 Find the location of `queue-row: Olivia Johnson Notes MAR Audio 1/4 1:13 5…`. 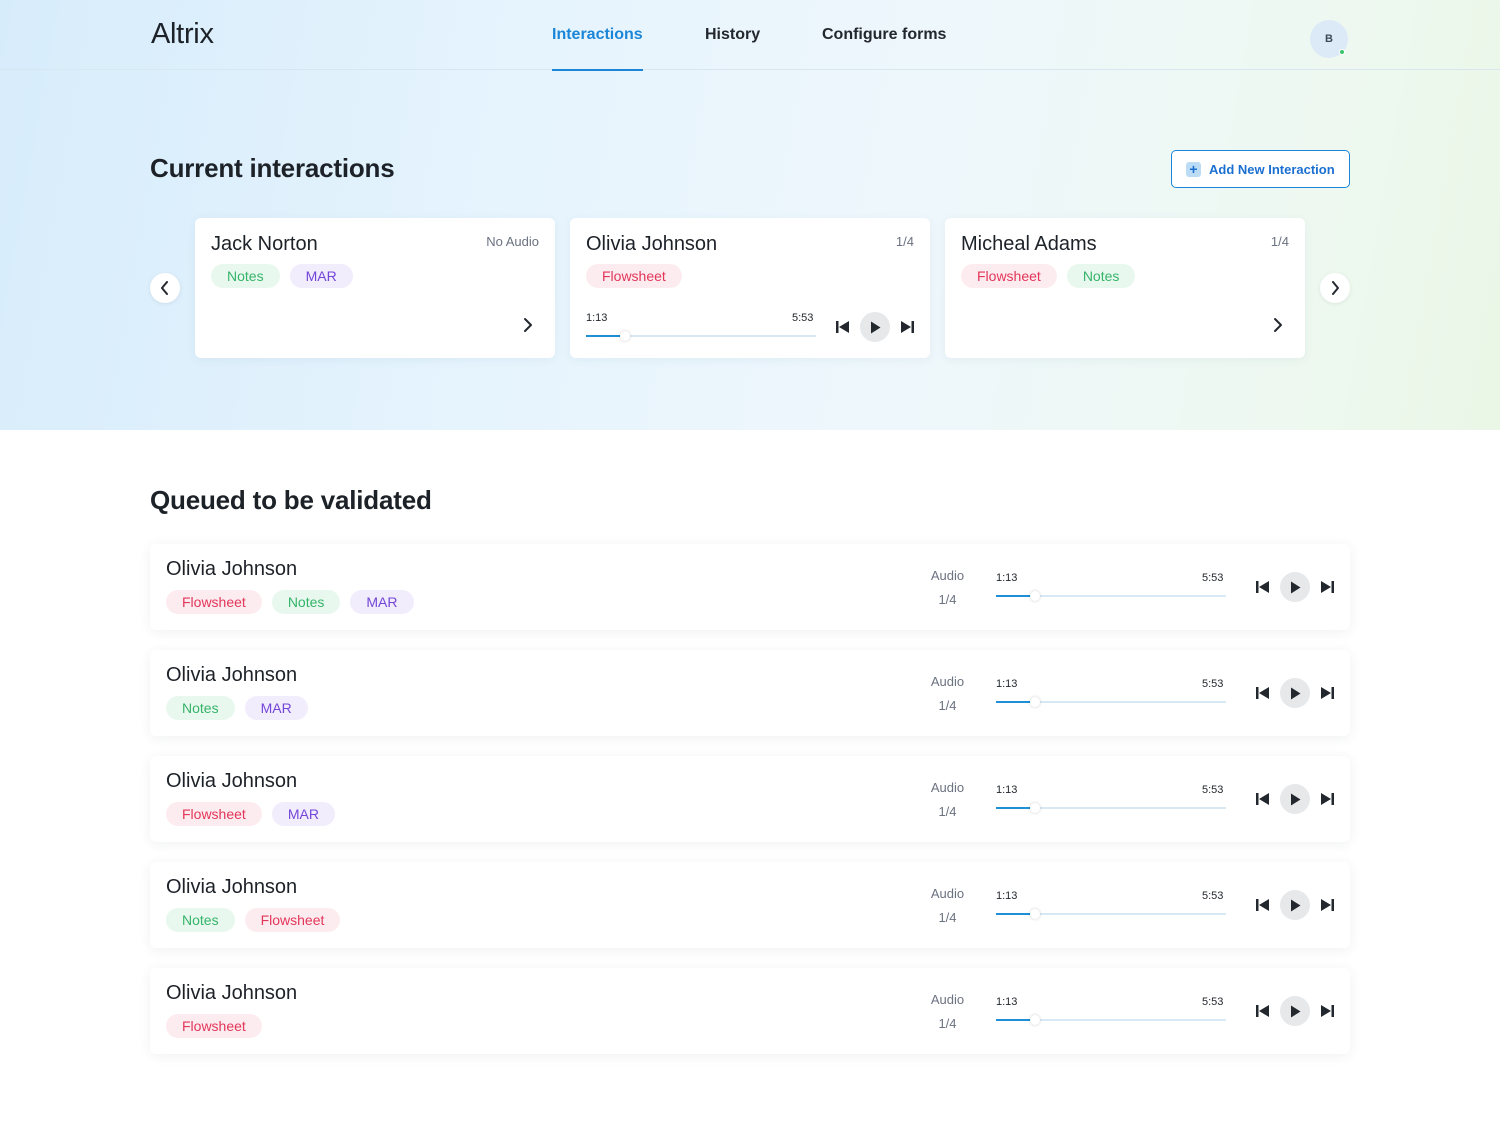

queue-row: Olivia Johnson Notes MAR Audio 1/4 1:13 5… is located at coordinates (750, 693).